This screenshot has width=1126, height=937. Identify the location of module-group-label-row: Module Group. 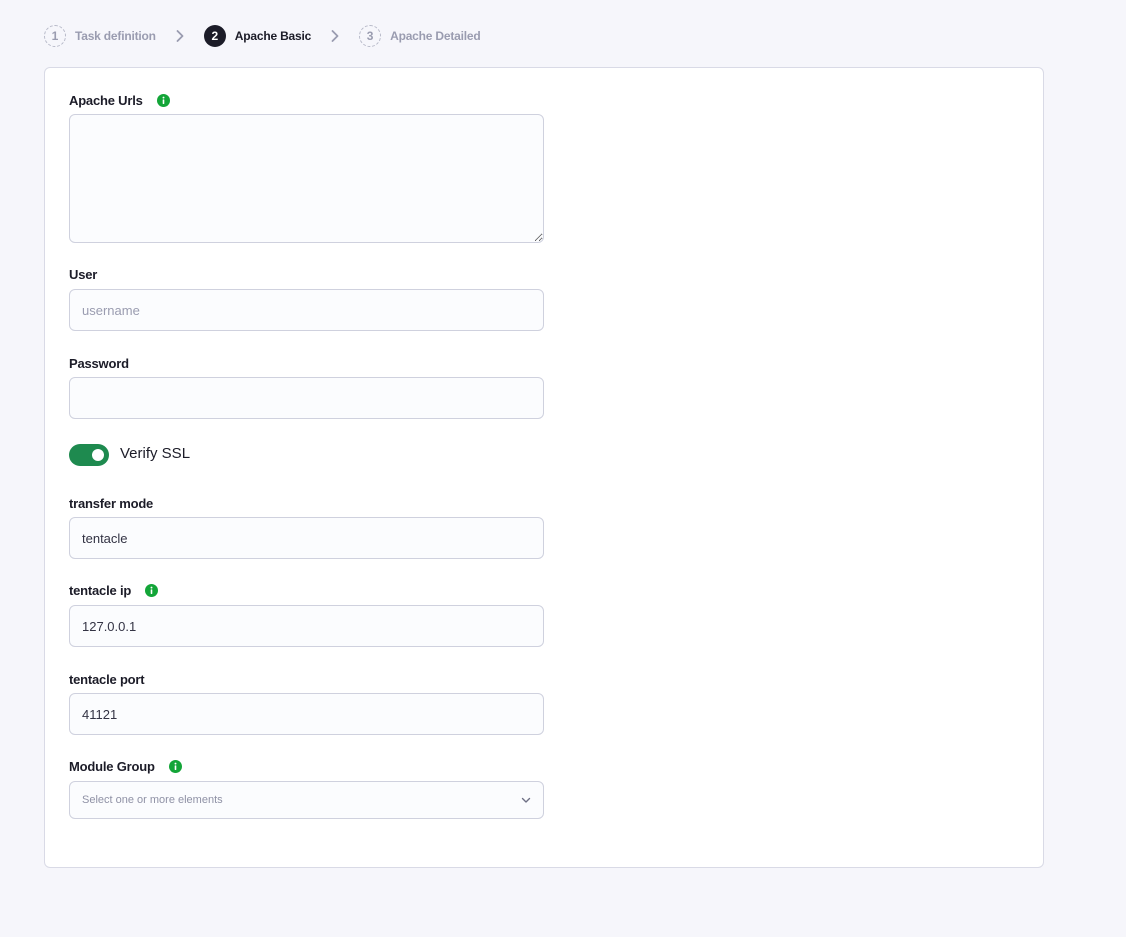
(125, 766).